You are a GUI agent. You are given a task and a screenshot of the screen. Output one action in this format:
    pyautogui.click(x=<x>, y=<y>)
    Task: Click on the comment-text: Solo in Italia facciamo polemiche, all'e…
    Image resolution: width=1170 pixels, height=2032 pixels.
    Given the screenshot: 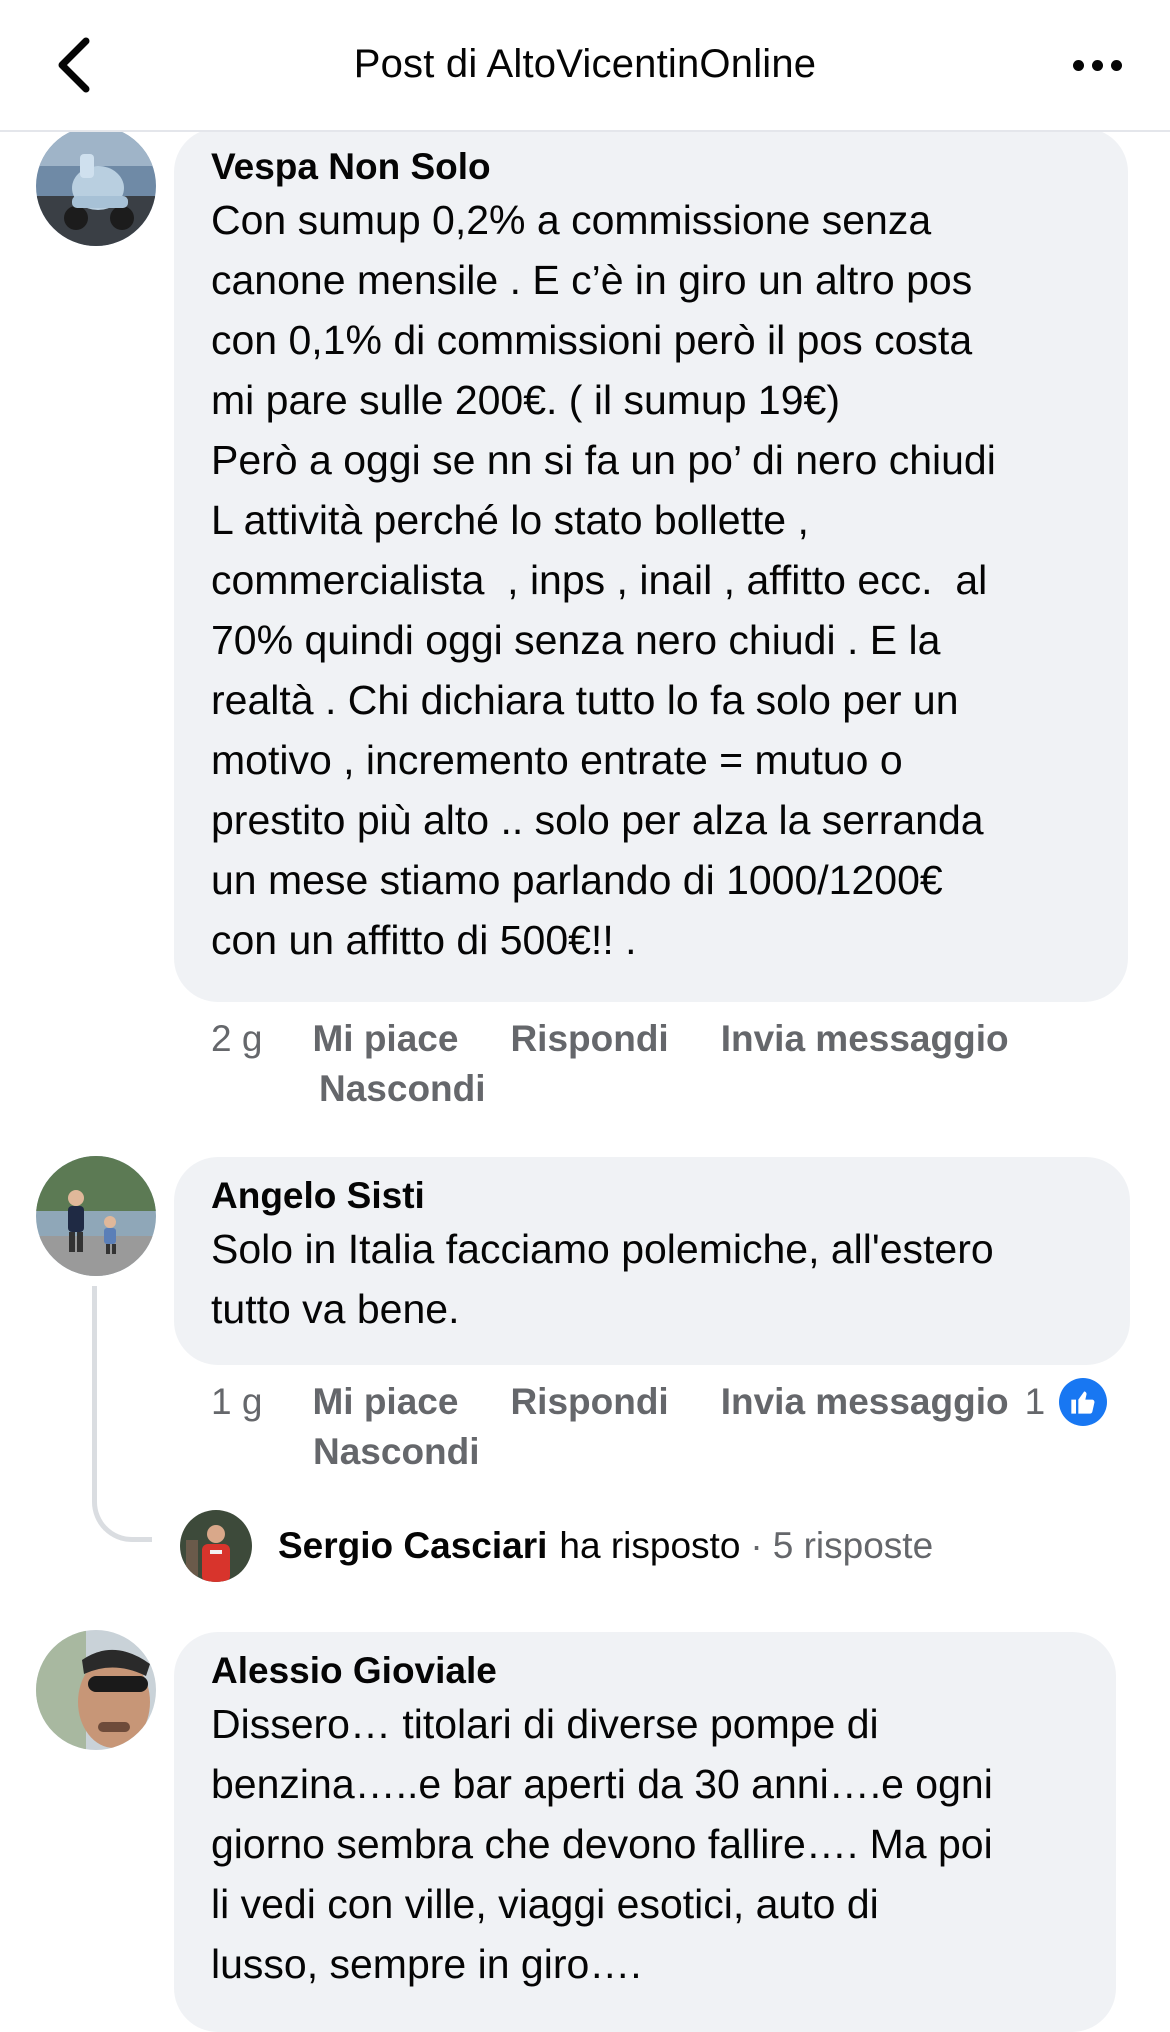 What is the action you would take?
    pyautogui.click(x=602, y=1279)
    